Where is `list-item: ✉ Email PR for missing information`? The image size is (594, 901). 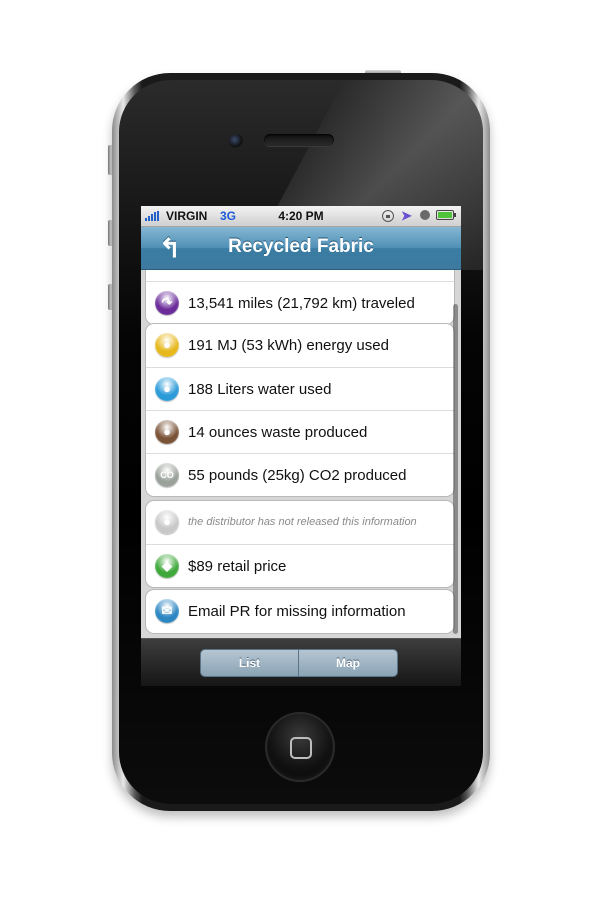
list-item: ✉ Email PR for missing information is located at coordinates (300, 611).